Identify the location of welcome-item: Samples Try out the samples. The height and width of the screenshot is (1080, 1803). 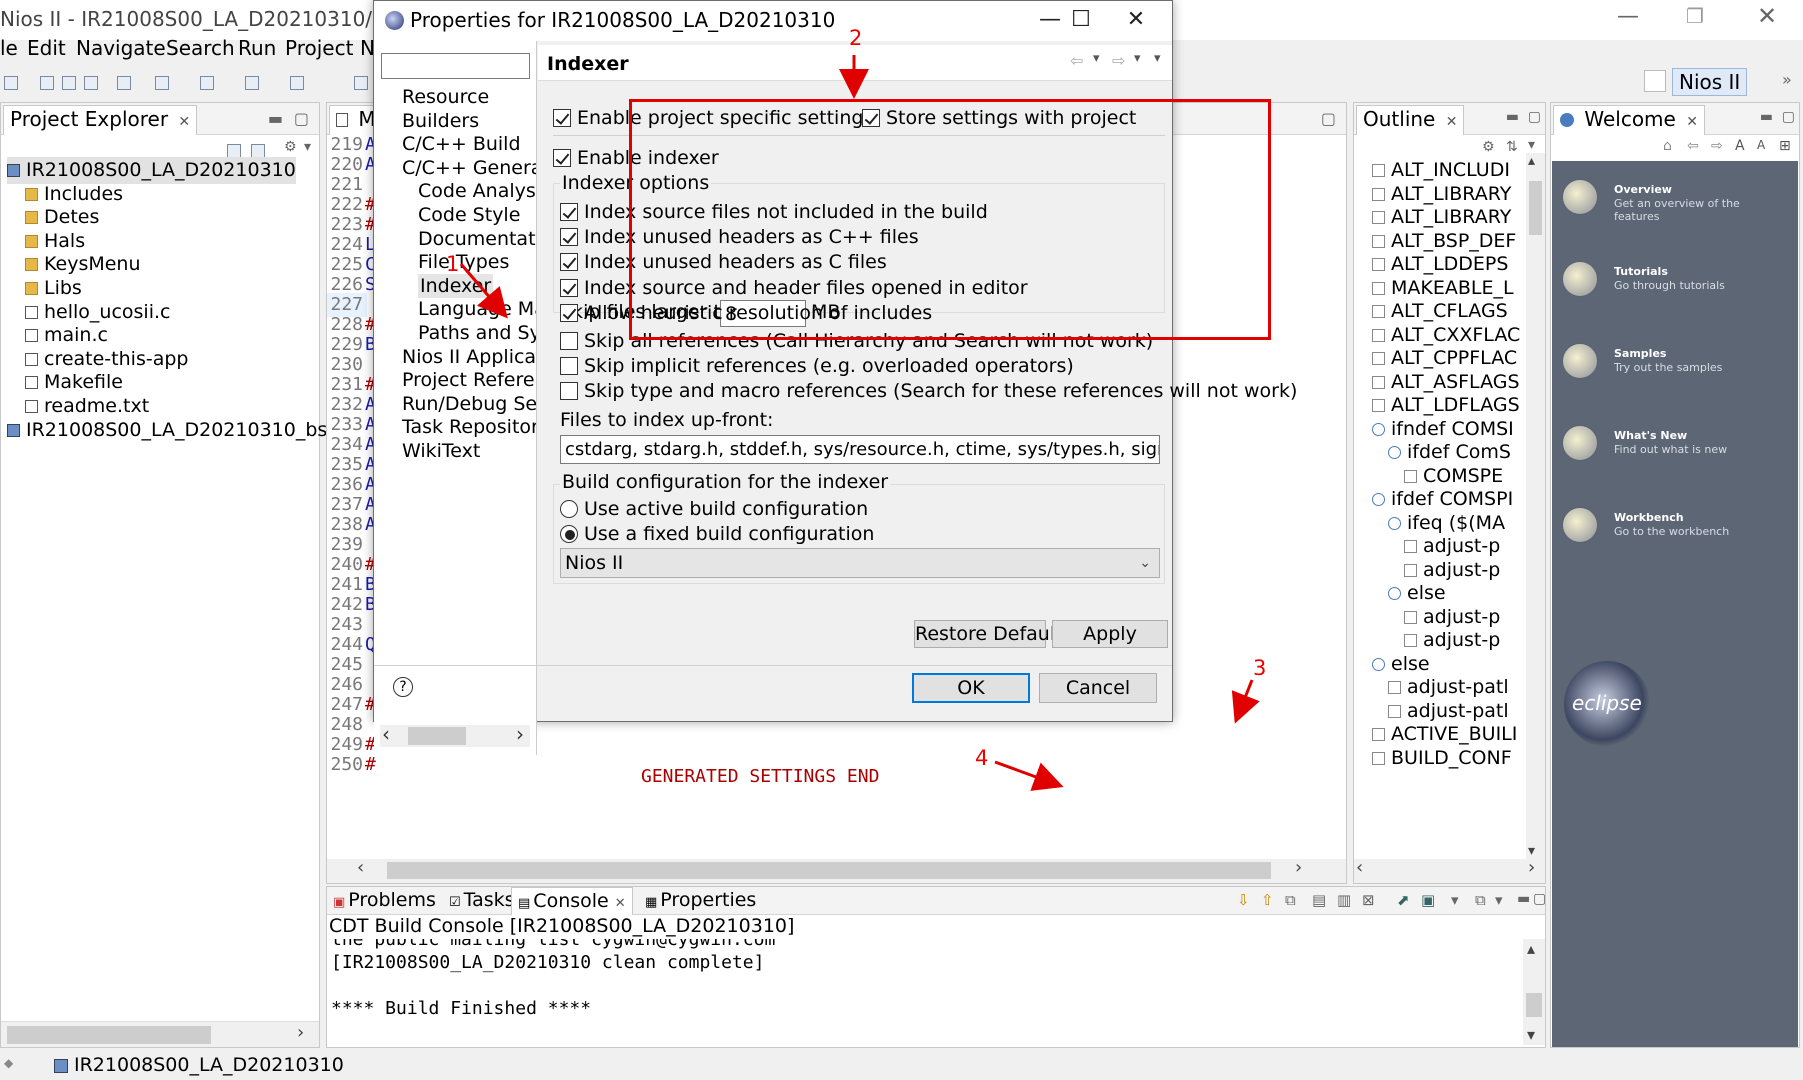
(1674, 373).